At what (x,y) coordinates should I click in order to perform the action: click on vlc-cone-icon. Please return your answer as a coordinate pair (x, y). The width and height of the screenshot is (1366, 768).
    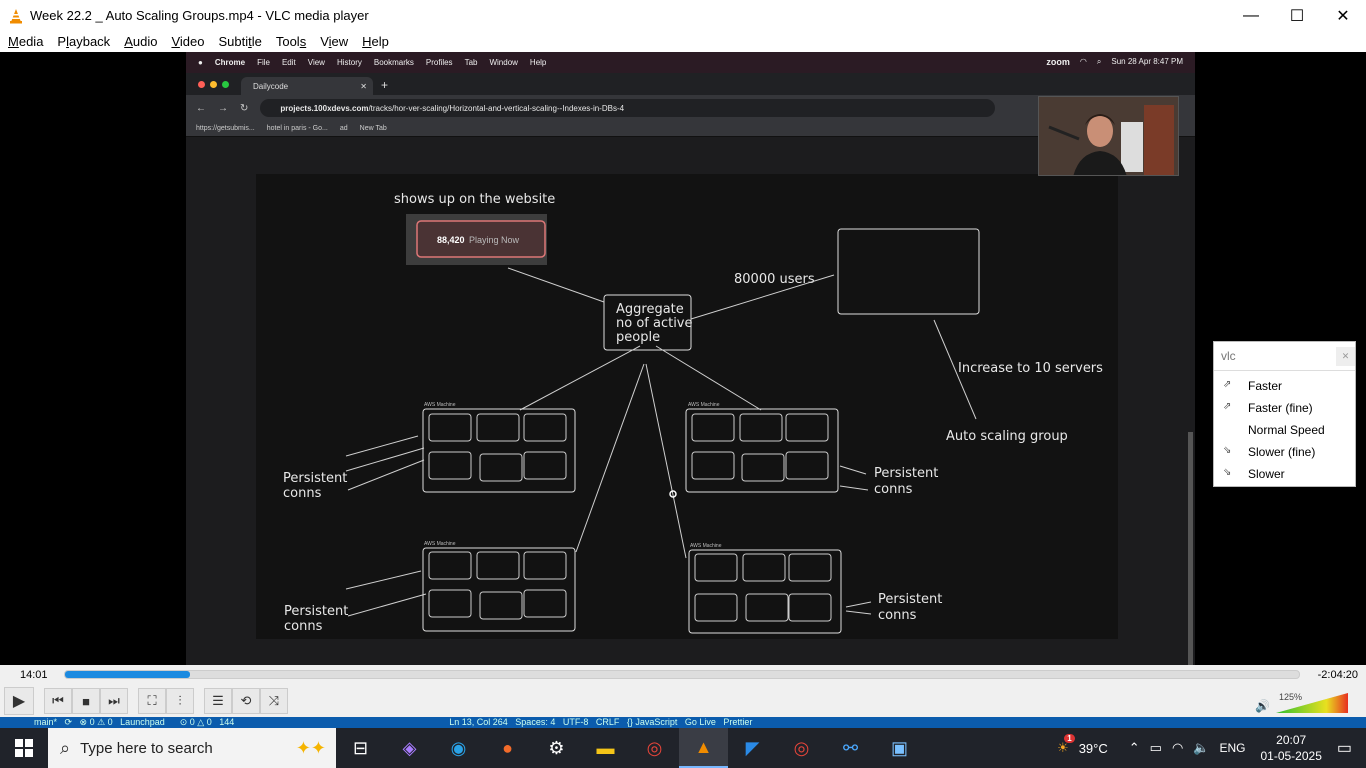
    Looking at the image, I should click on (16, 15).